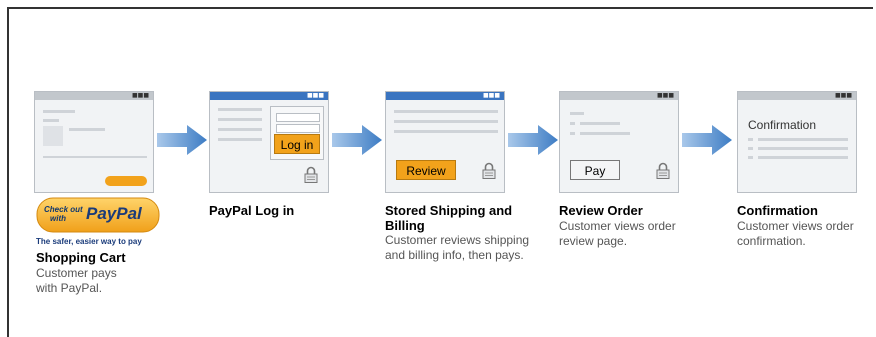 Image resolution: width=876 pixels, height=337 pixels. I want to click on step-title-review-order: Review Order, so click(601, 210).